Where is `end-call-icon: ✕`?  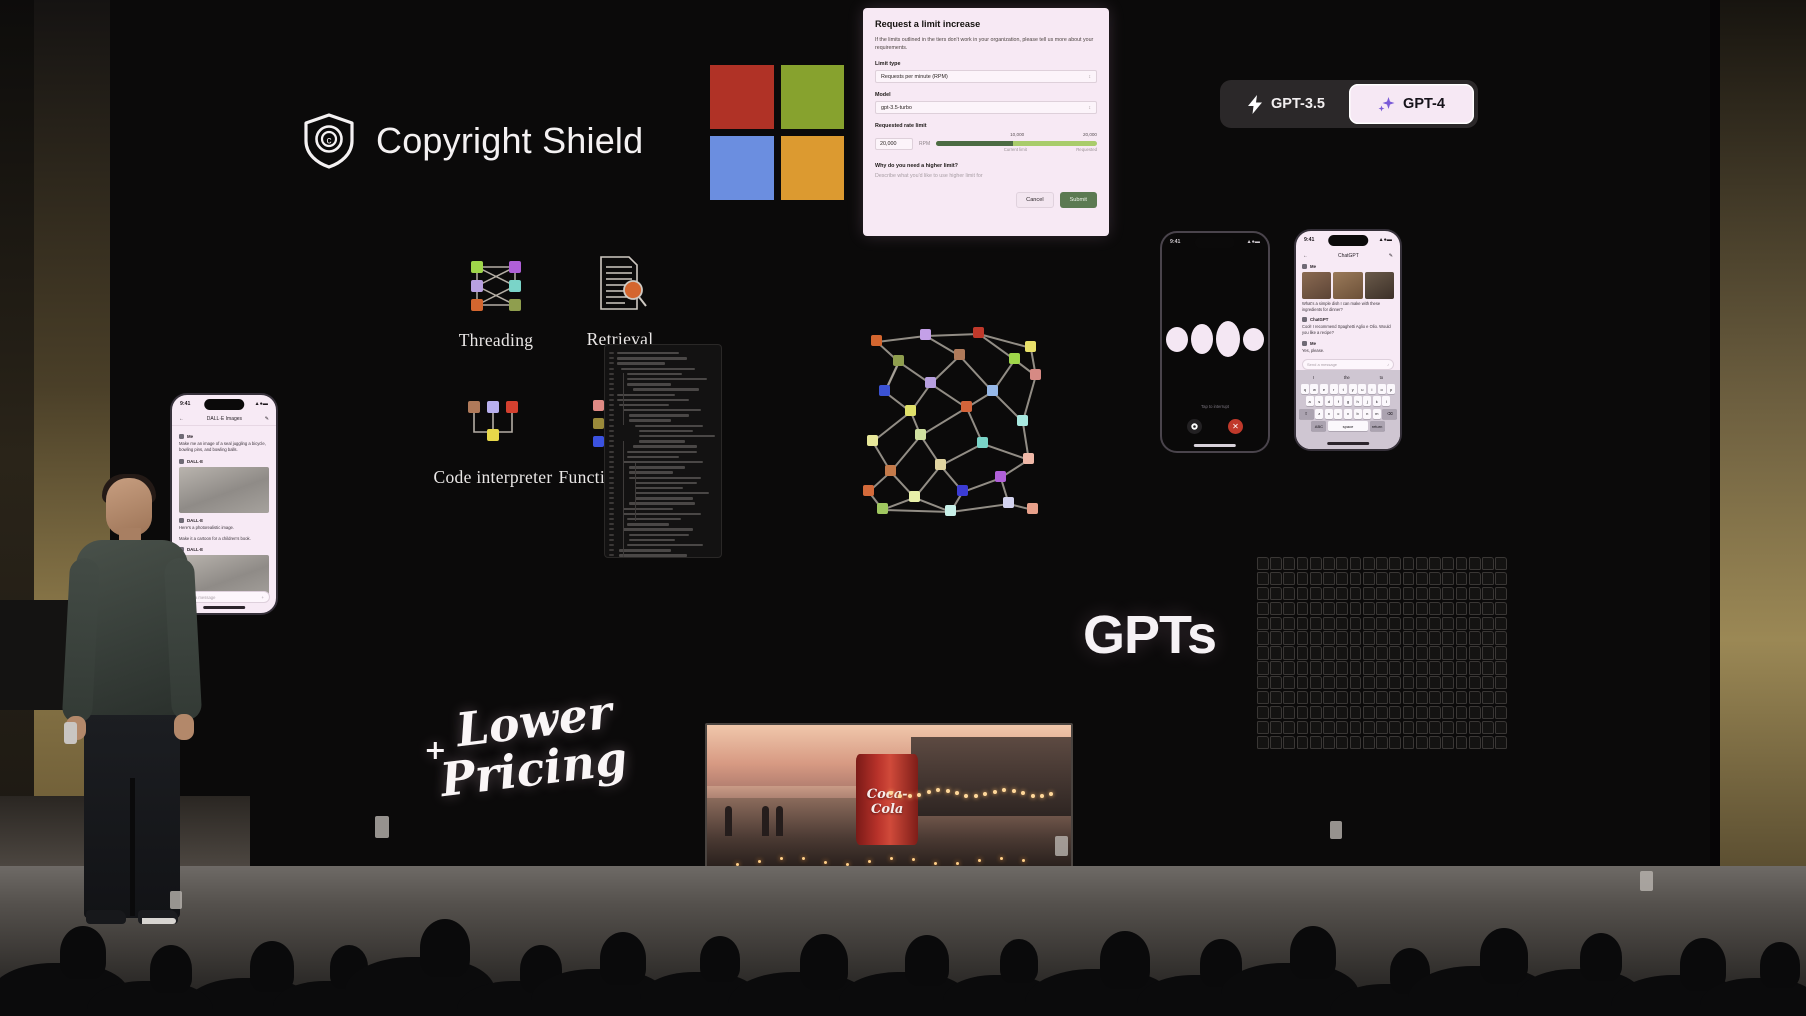
end-call-icon: ✕ is located at coordinates (1235, 426).